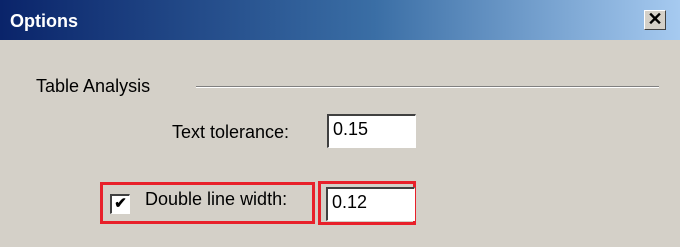 The height and width of the screenshot is (247, 680). What do you see at coordinates (371, 131) in the screenshot?
I see `text-tolerance-input: 0.15` at bounding box center [371, 131].